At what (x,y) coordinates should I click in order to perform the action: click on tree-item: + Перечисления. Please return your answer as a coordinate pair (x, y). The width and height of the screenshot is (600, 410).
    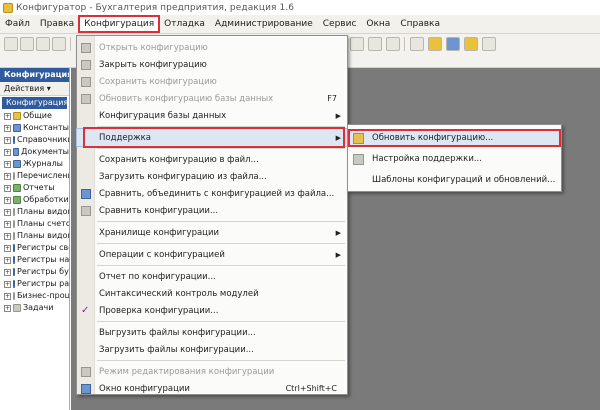
    Looking at the image, I should click on (34, 176).